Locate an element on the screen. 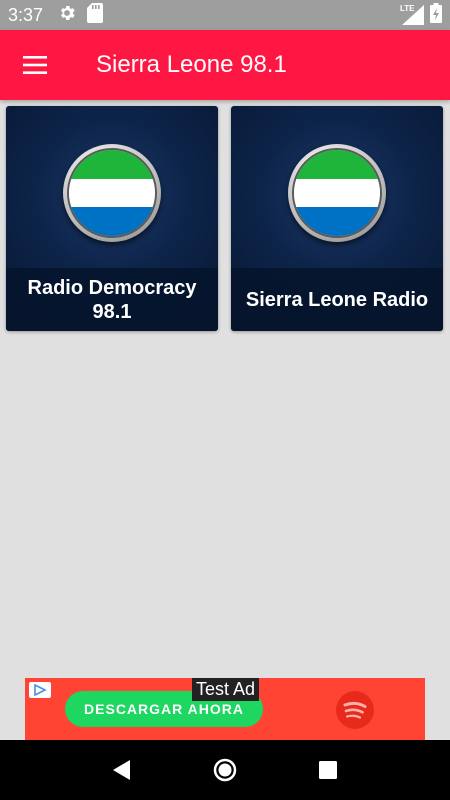 The height and width of the screenshot is (800, 450). menu-button is located at coordinates (35, 65).